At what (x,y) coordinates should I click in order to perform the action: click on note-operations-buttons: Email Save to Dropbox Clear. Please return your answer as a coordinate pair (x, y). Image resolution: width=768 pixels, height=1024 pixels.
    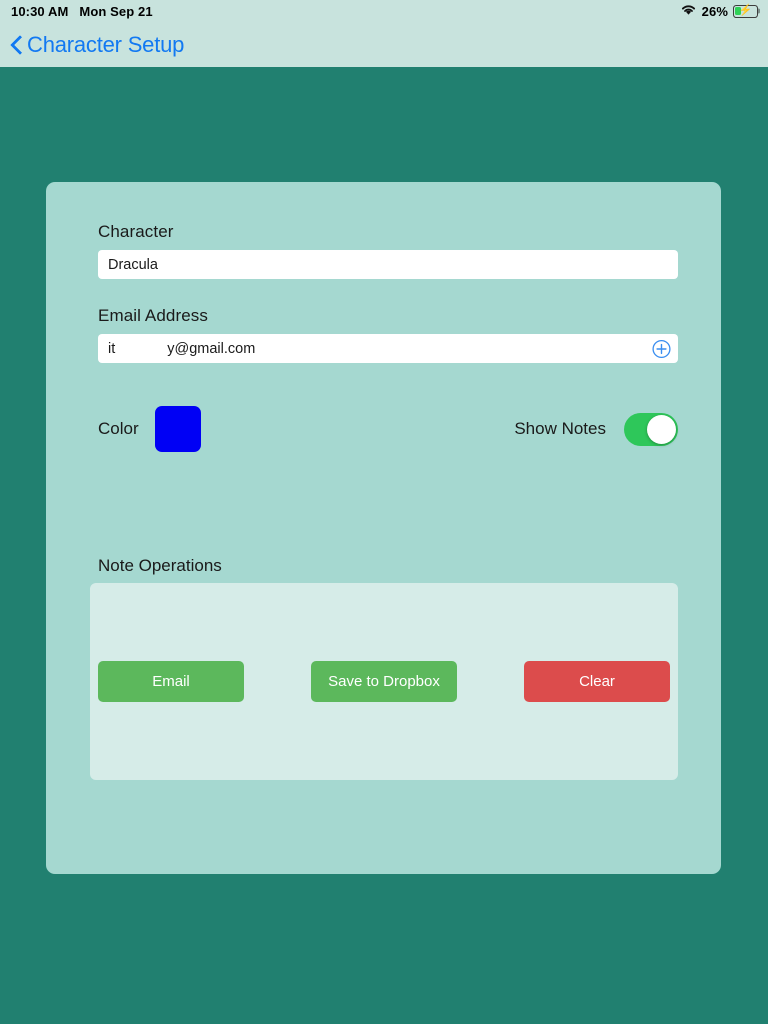
    Looking at the image, I should click on (384, 681).